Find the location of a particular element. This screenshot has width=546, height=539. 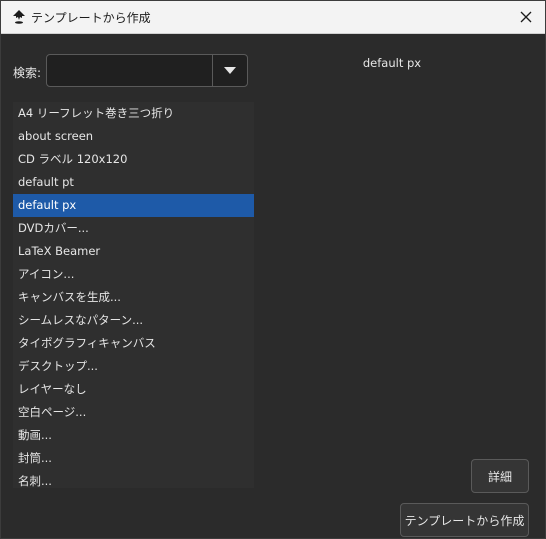

template-list-item: default px is located at coordinates (133, 205).